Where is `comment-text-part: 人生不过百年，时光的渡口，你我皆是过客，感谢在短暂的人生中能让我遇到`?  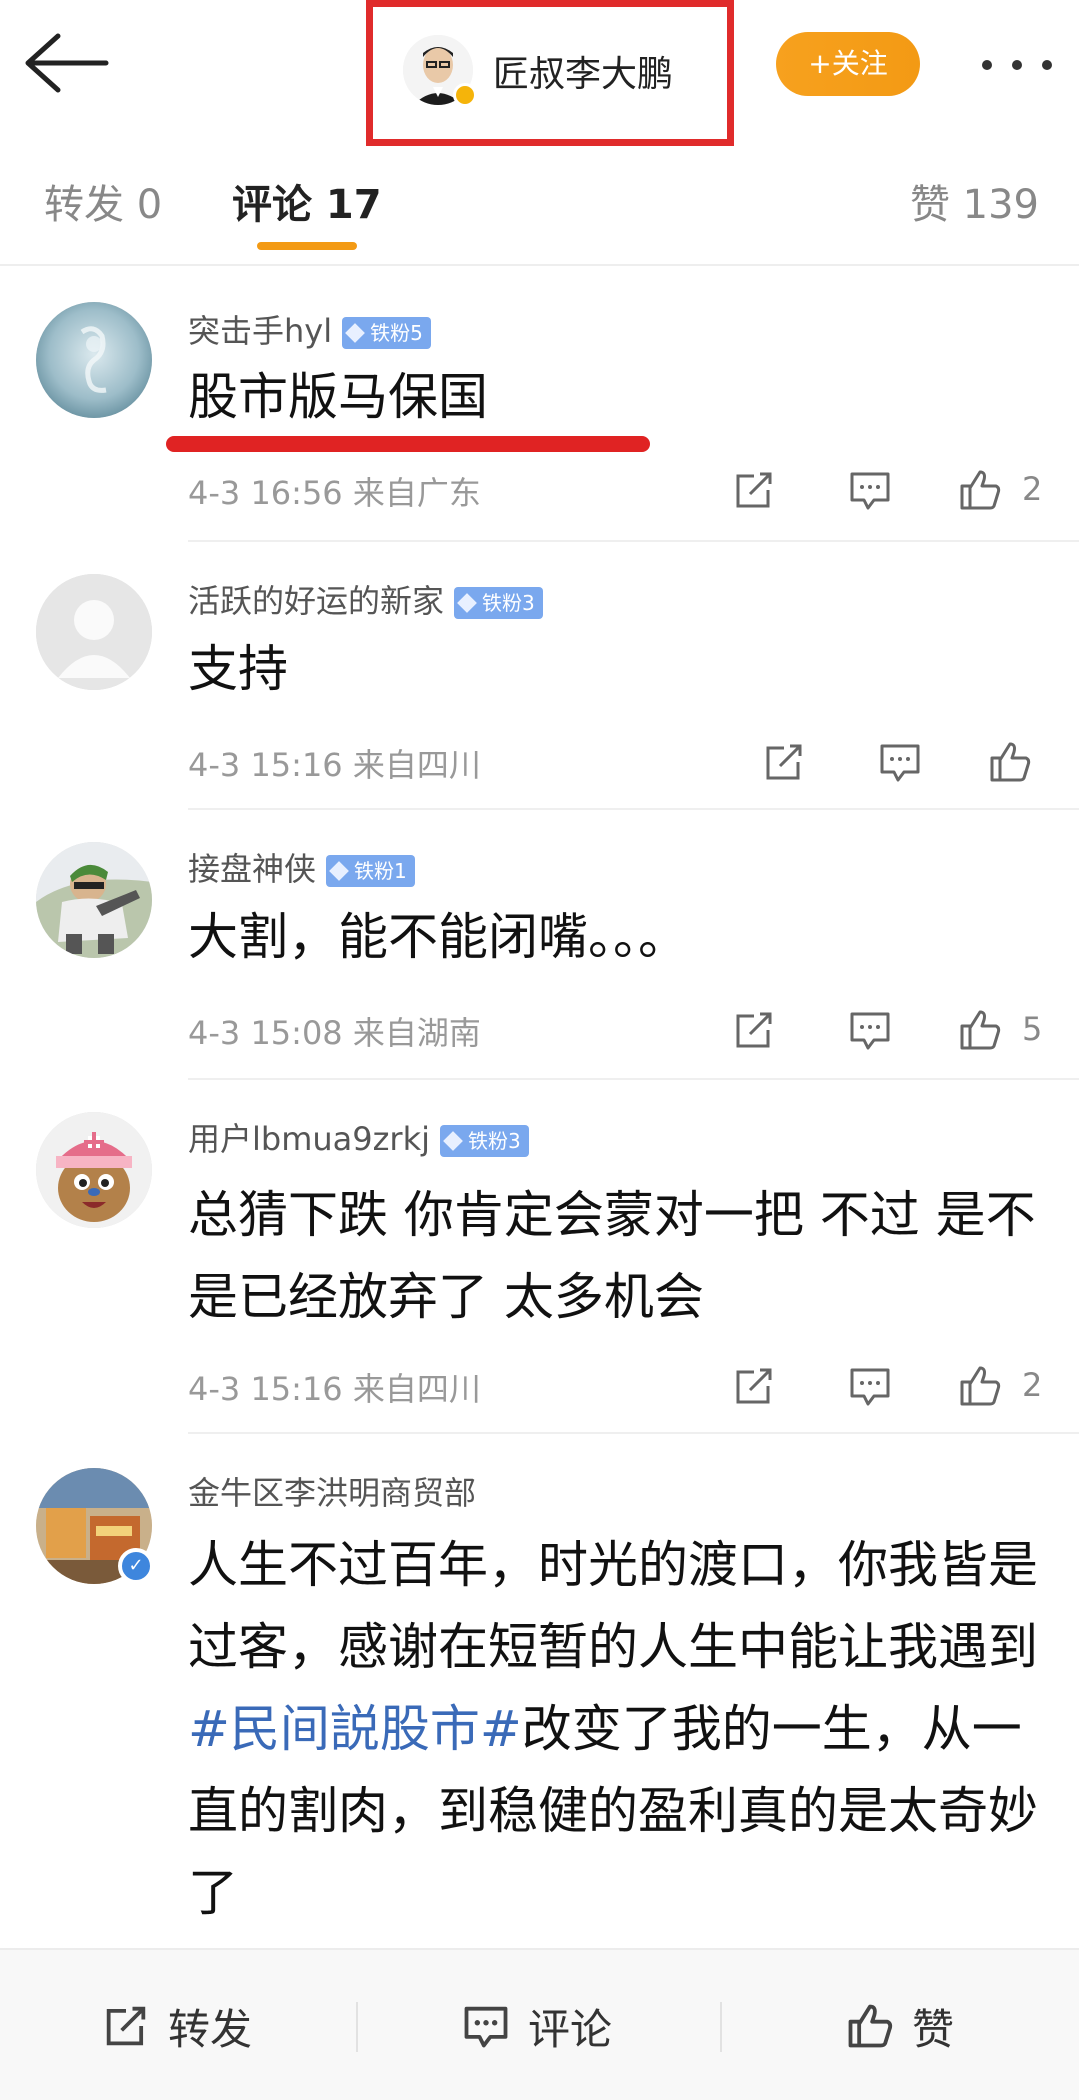
comment-text-part: 人生不过百年，时光的渡口，你我皆是过客，感谢在短暂的人生中能让我遇到 is located at coordinates (613, 1606).